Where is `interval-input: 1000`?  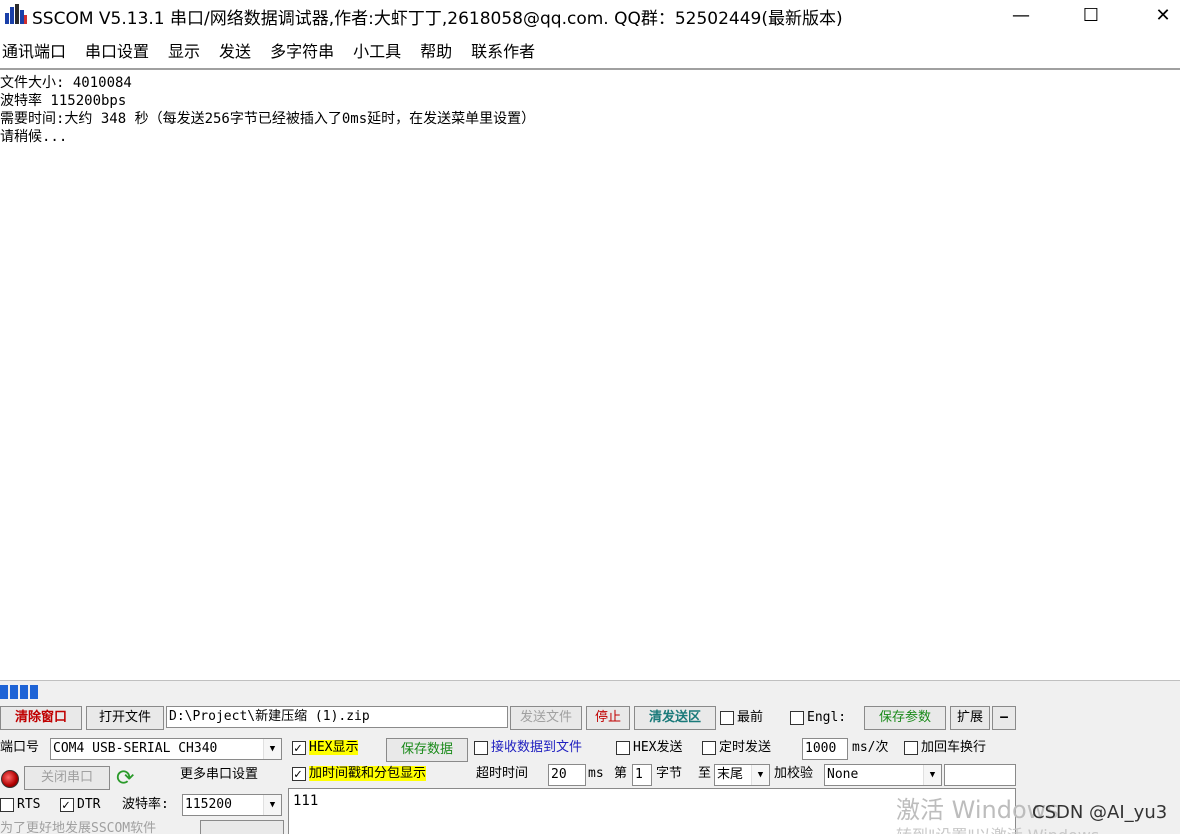
interval-input: 1000 is located at coordinates (825, 749).